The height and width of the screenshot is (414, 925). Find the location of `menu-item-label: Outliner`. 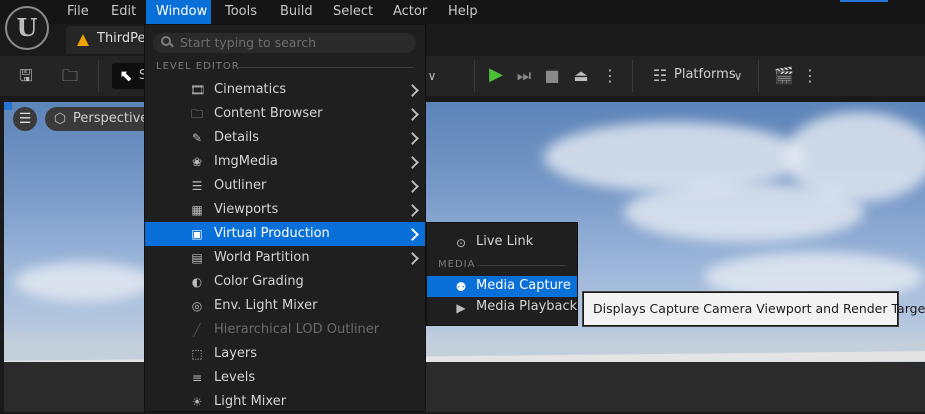

menu-item-label: Outliner is located at coordinates (240, 185).